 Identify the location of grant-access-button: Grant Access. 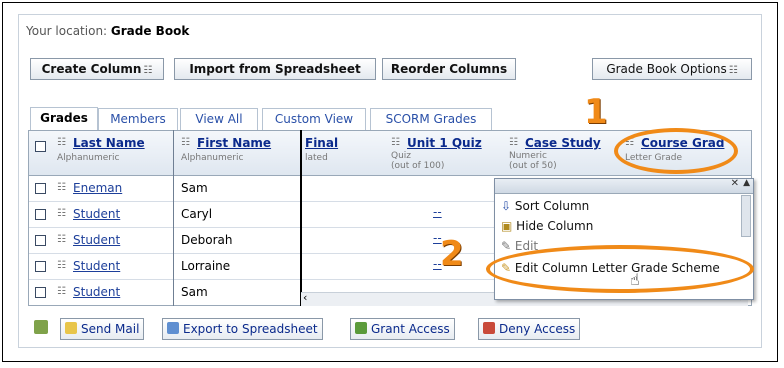
(402, 329).